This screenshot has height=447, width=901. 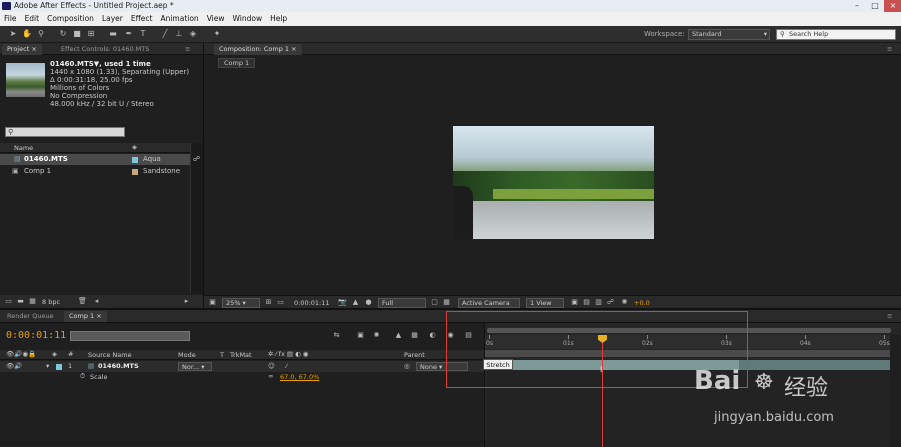 What do you see at coordinates (130, 336) in the screenshot?
I see `timeline-search-input` at bounding box center [130, 336].